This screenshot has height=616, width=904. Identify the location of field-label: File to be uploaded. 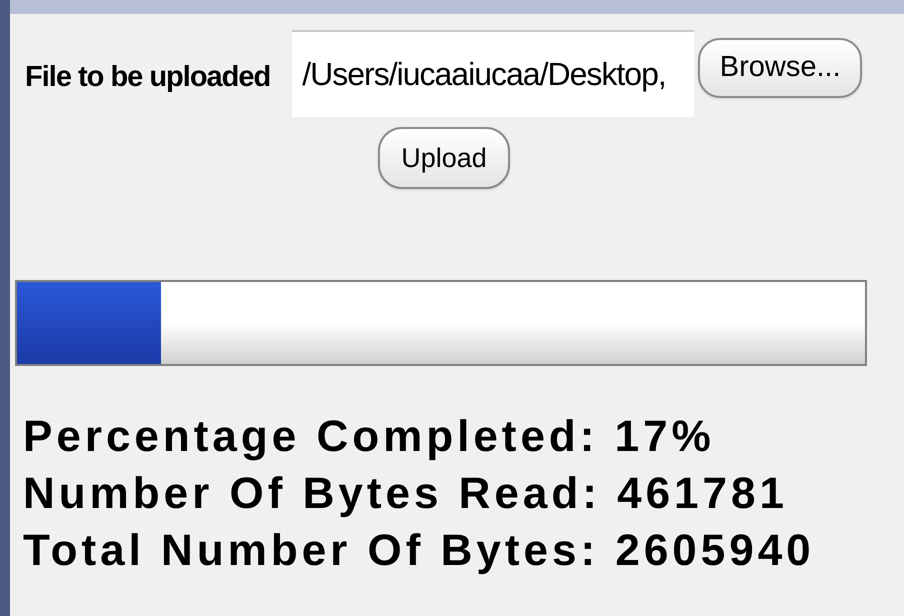
(147, 77).